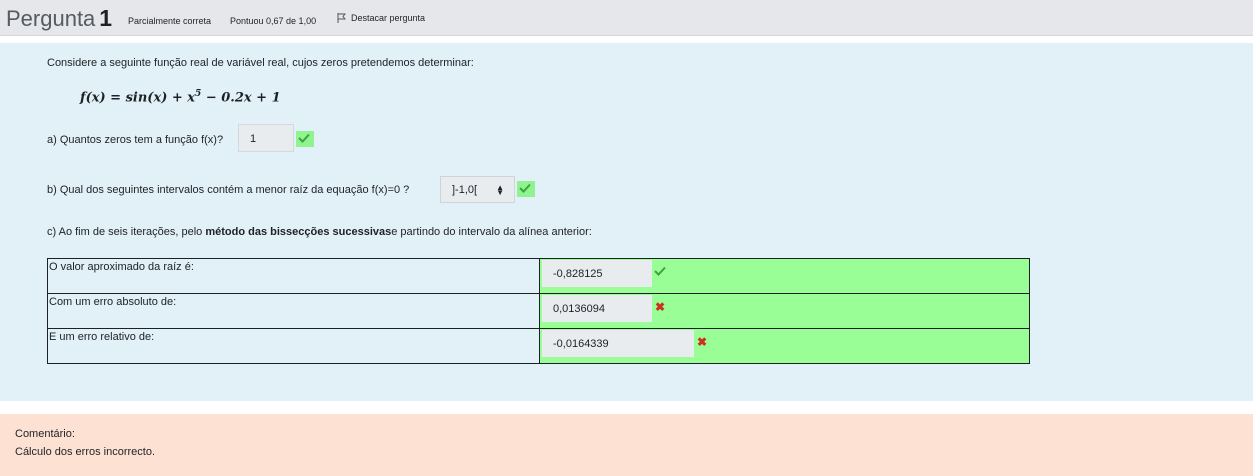 The width and height of the screenshot is (1253, 476). I want to click on question-state: Parcialmente correta, so click(170, 21).